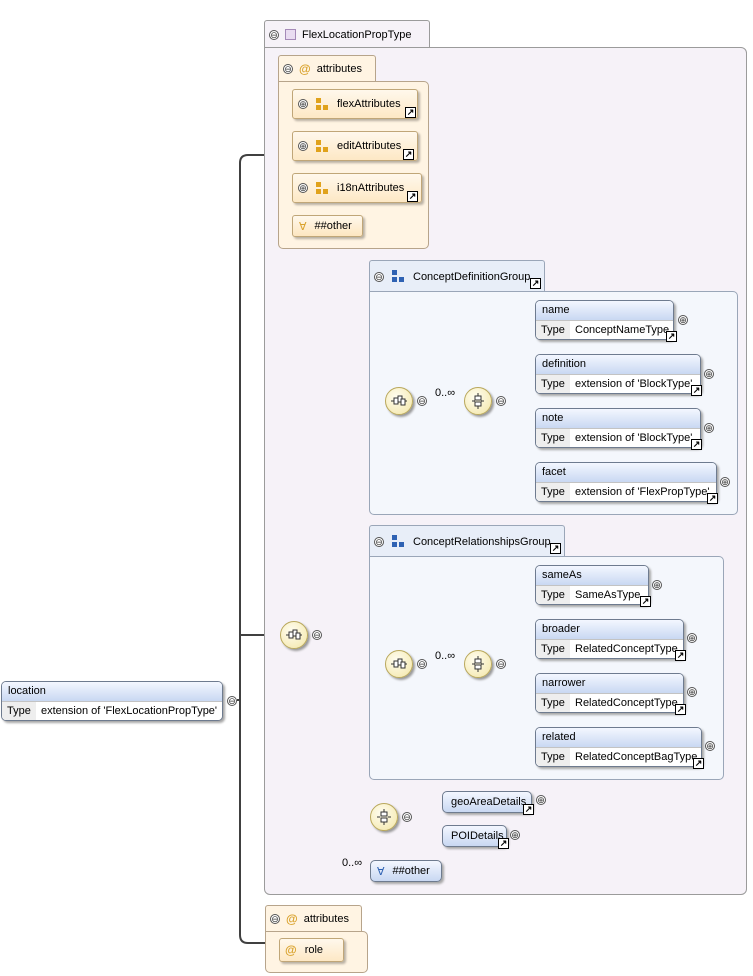 Image resolution: width=753 pixels, height=976 pixels. I want to click on element-title: broader, so click(609, 629).